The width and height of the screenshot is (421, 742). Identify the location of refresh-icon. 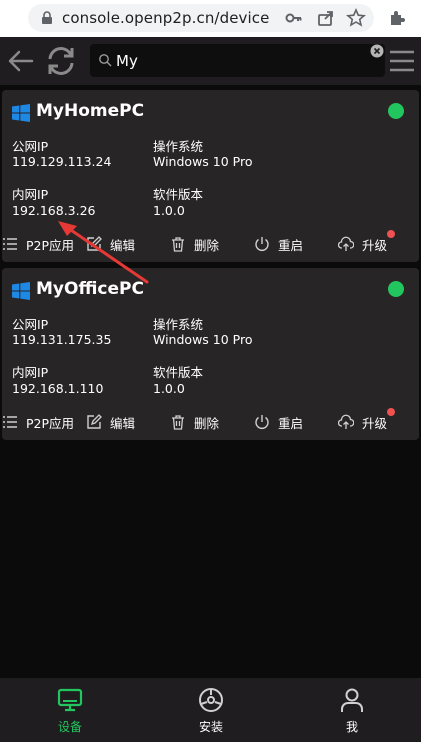
(61, 61).